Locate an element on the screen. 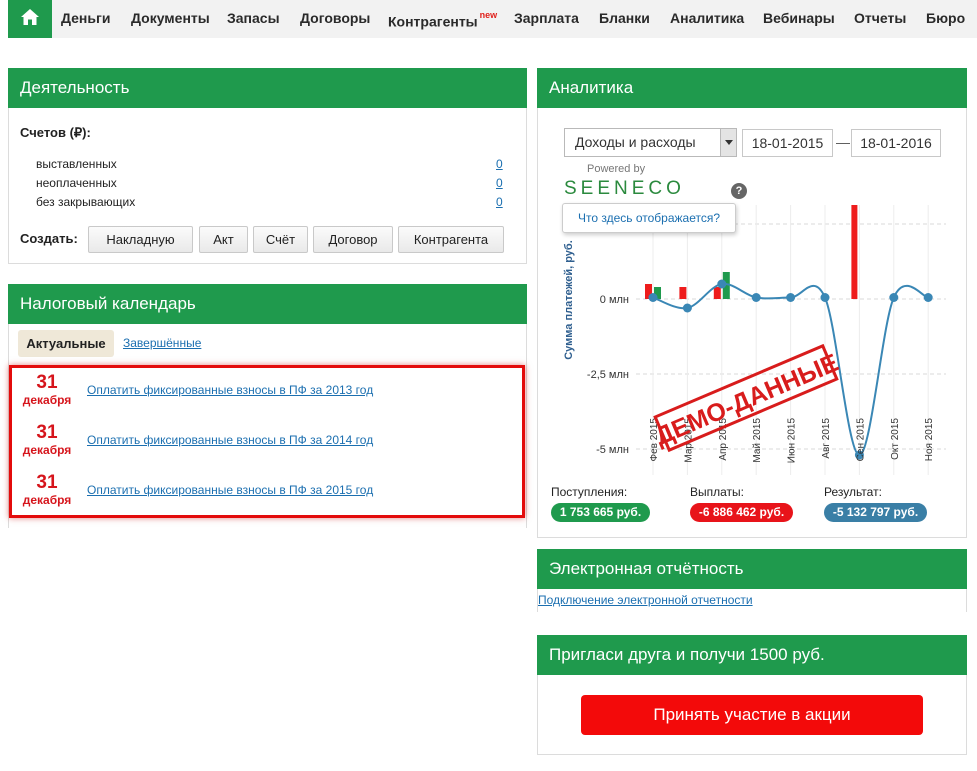  analytics-title: Аналитика is located at coordinates (752, 88).